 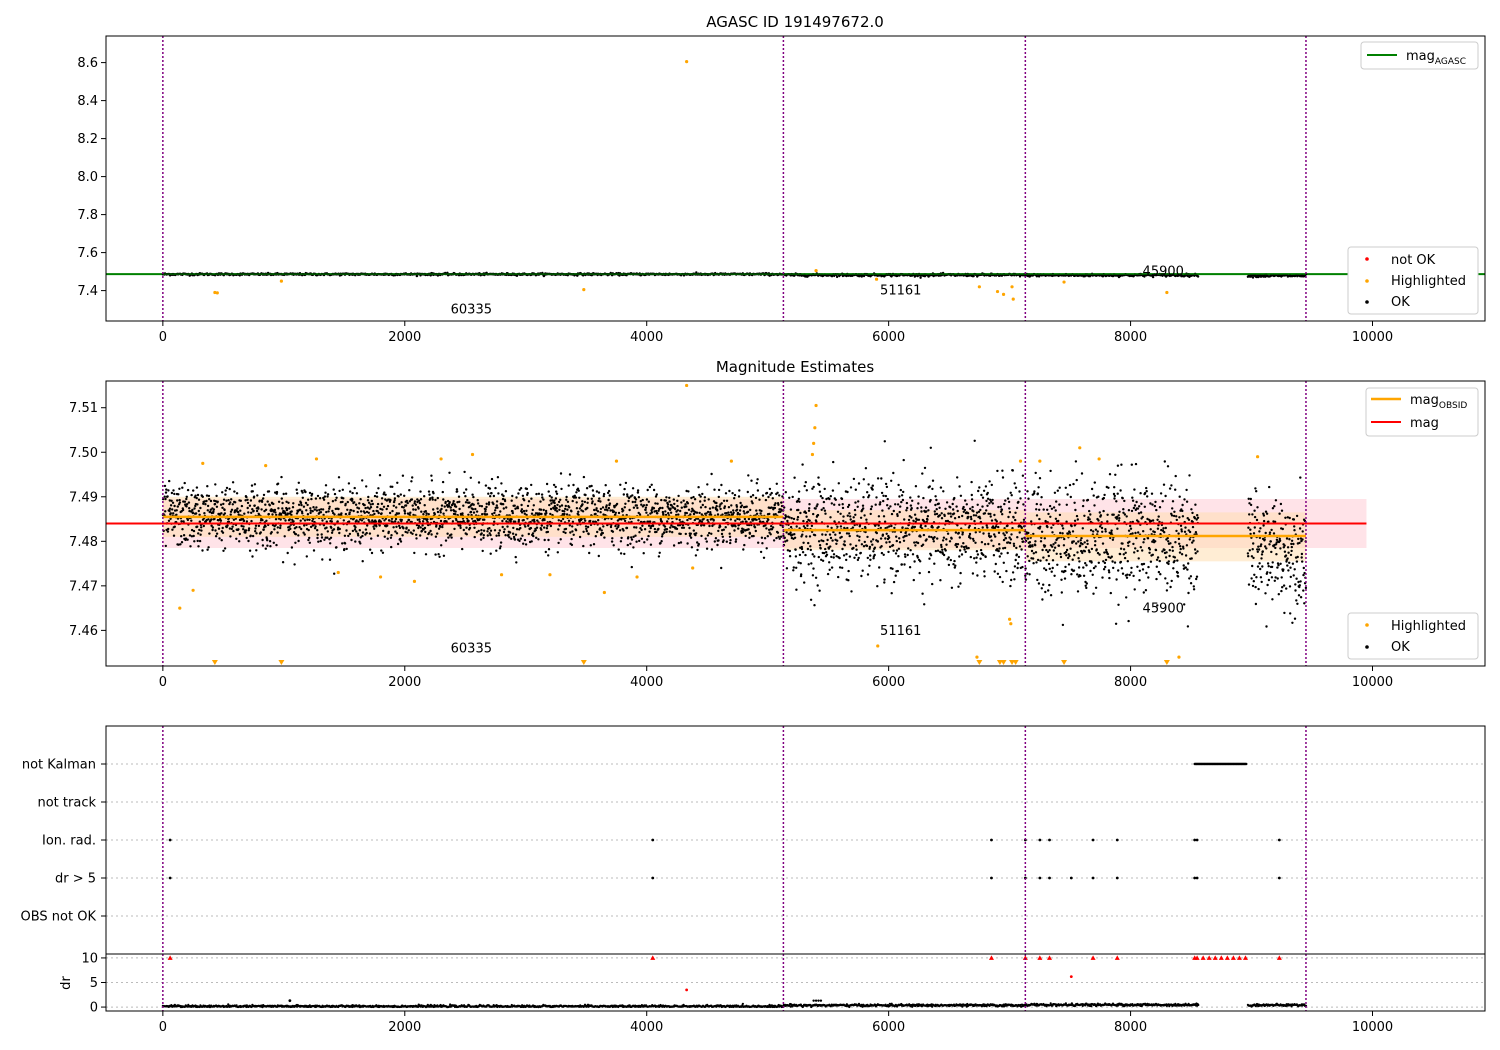 What do you see at coordinates (584, 290) in the screenshot?
I see `highlighted-point` at bounding box center [584, 290].